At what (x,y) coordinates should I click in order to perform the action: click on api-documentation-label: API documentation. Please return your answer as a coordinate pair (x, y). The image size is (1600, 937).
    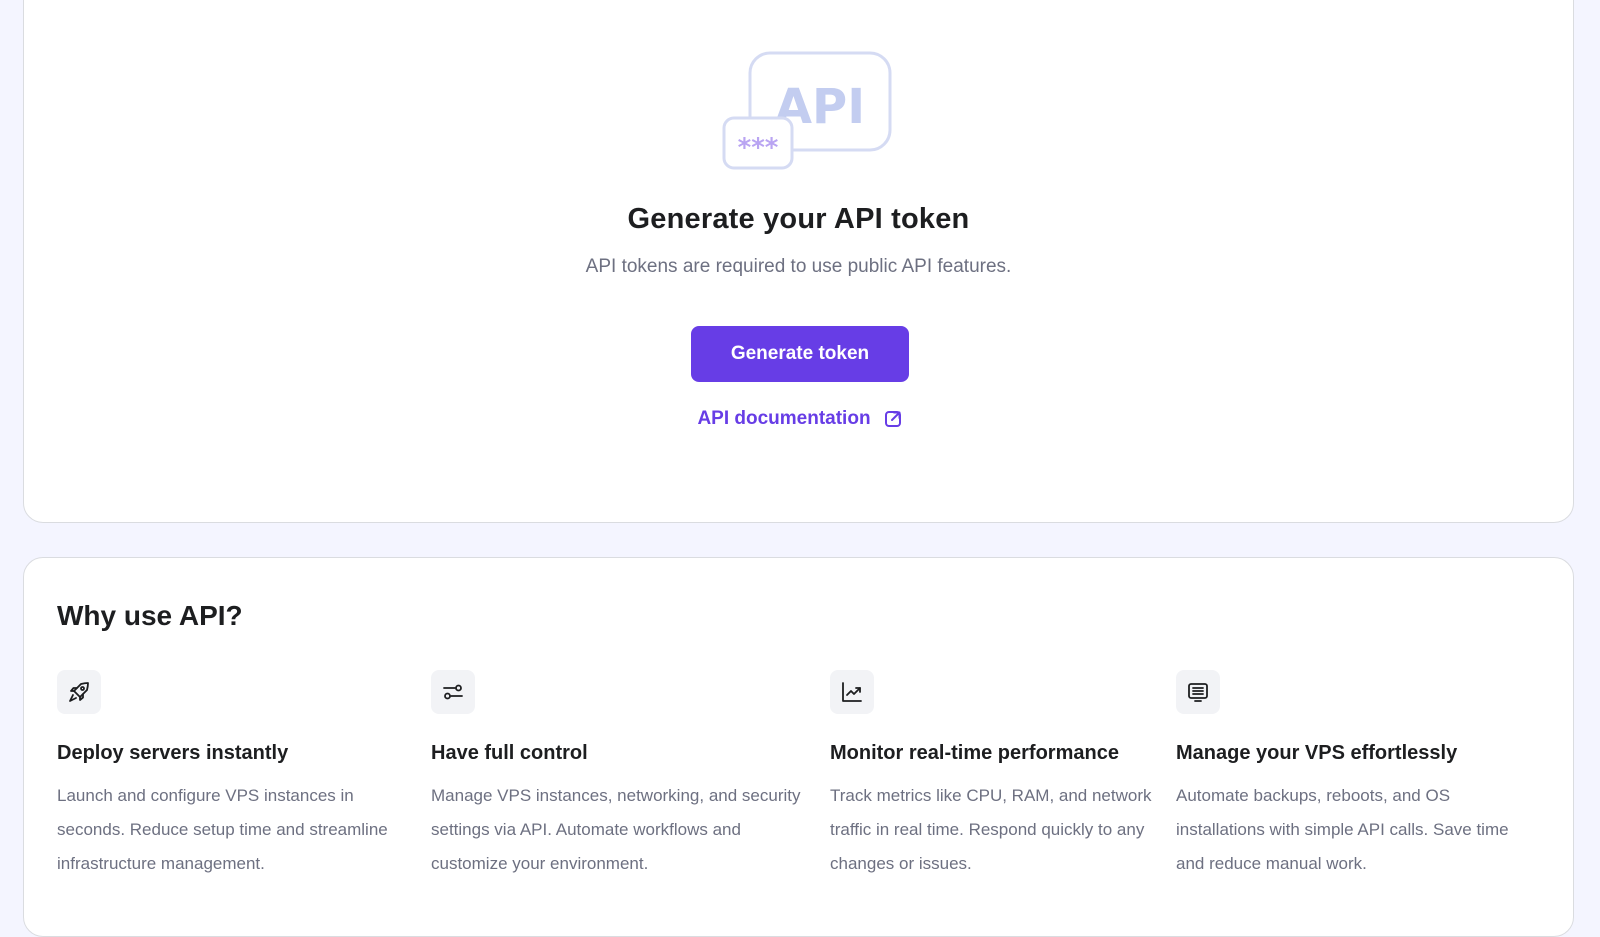
    Looking at the image, I should click on (784, 418).